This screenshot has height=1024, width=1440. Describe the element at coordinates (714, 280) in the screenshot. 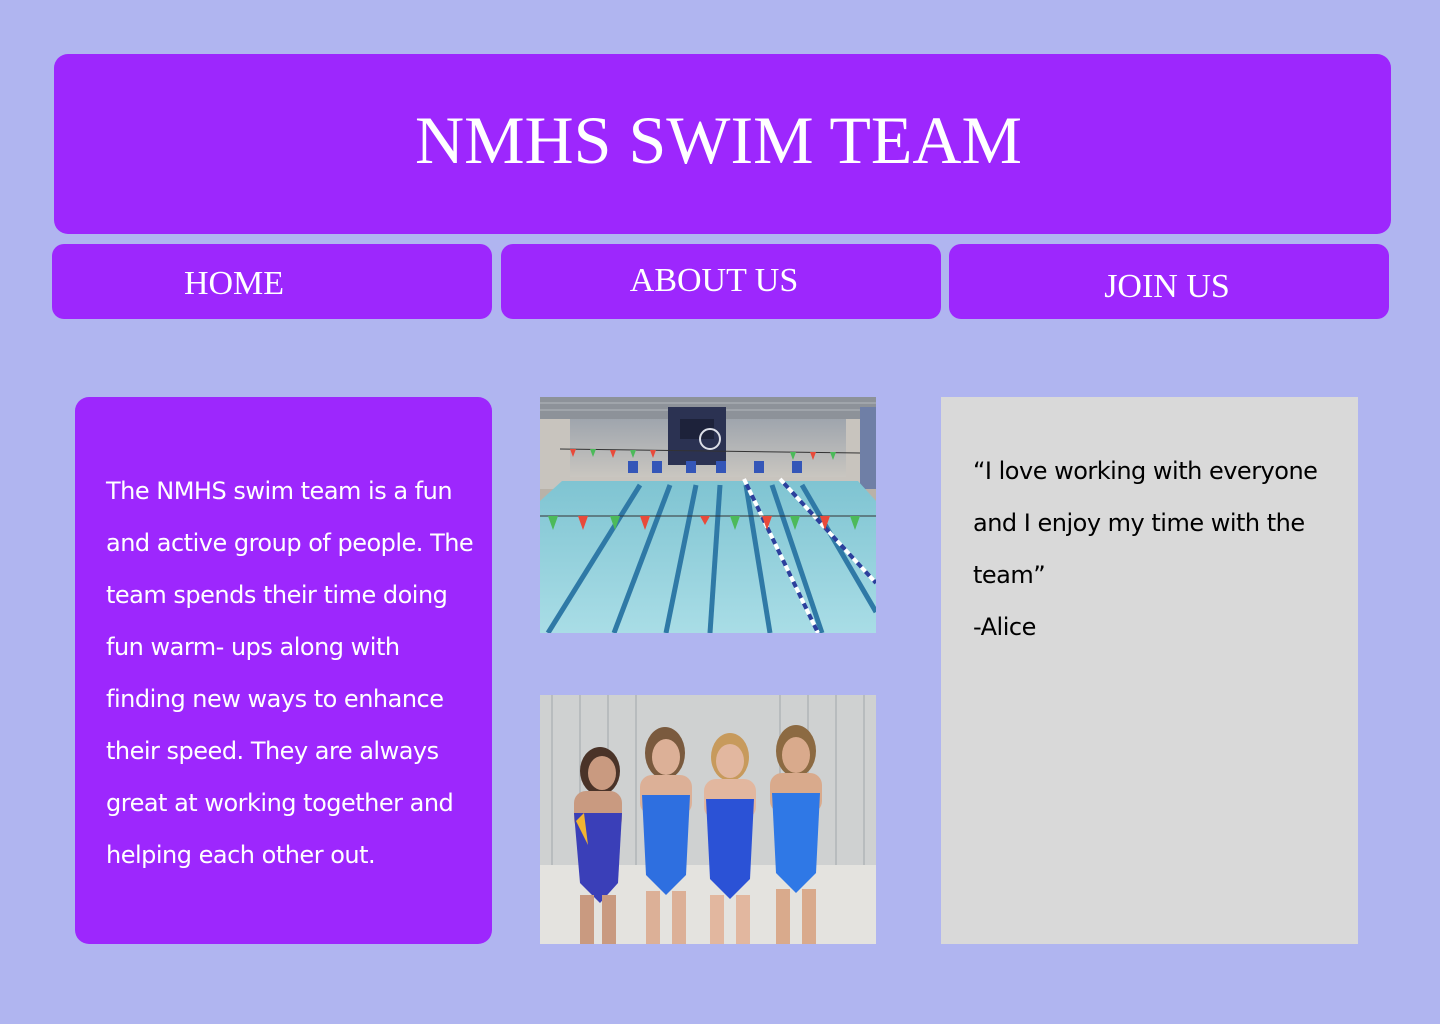

I see `nav-about-label: ABOUT US` at that location.